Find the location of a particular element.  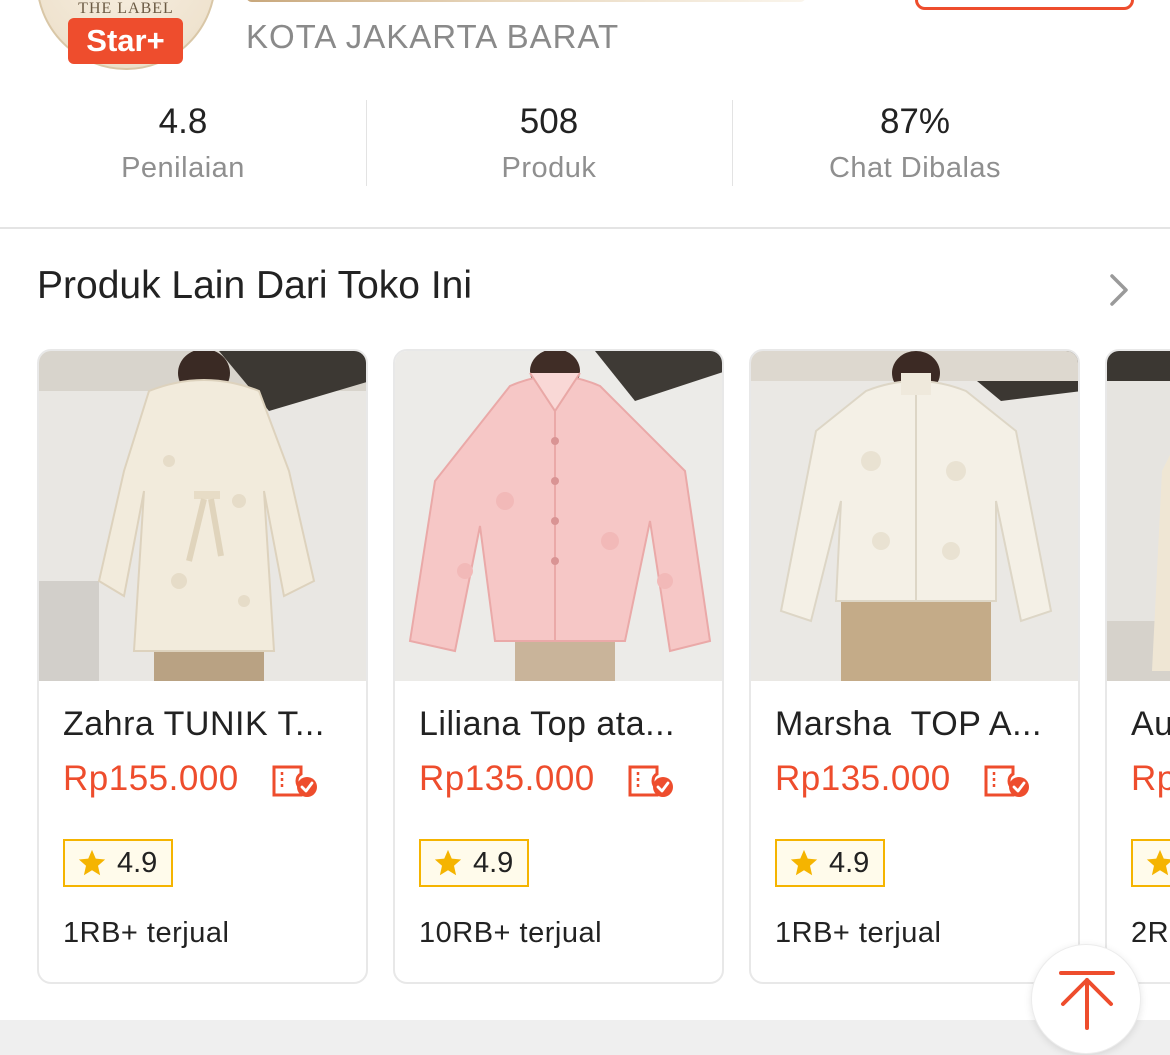

bottom-section-band is located at coordinates (585, 1037).